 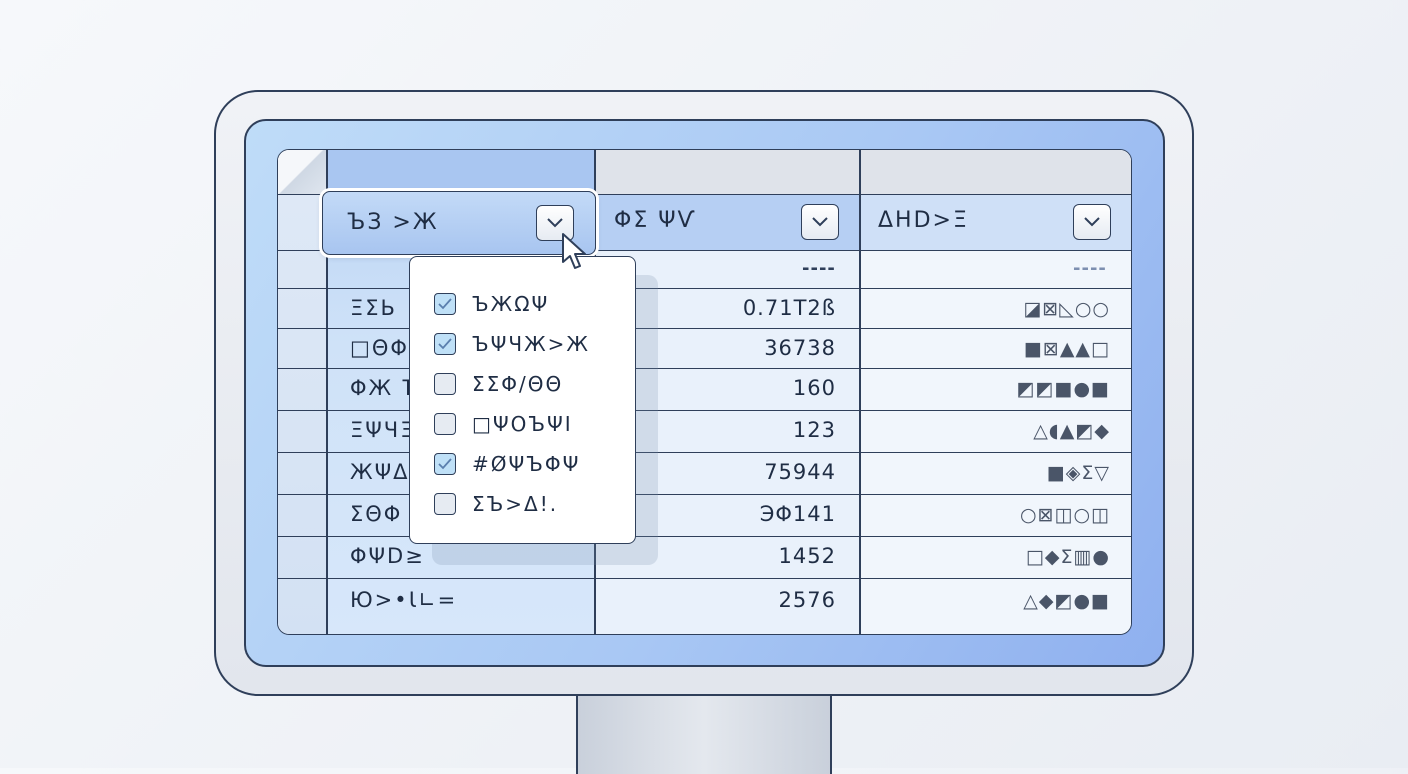 What do you see at coordinates (522, 400) in the screenshot?
I see `filter-popup: ЪЖΩΨ ЪΨЧЖ>Ж ΣΣΦ/ΘΘ □ΨΟЪΨΙ #ØΨЪΦΨ ΣЪ>Δ!.` at bounding box center [522, 400].